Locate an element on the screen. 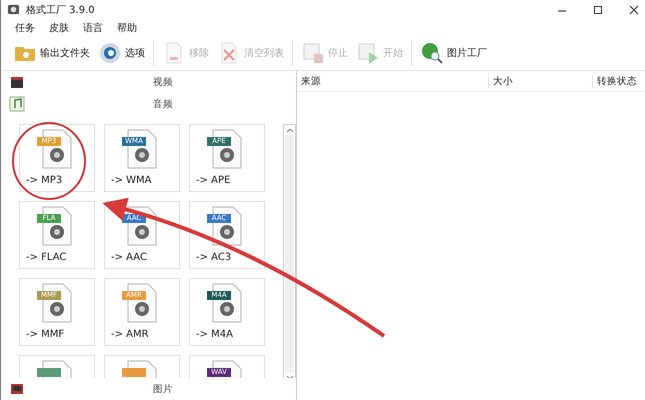 This screenshot has height=400, width=645. menu-item: 任务 is located at coordinates (25, 27).